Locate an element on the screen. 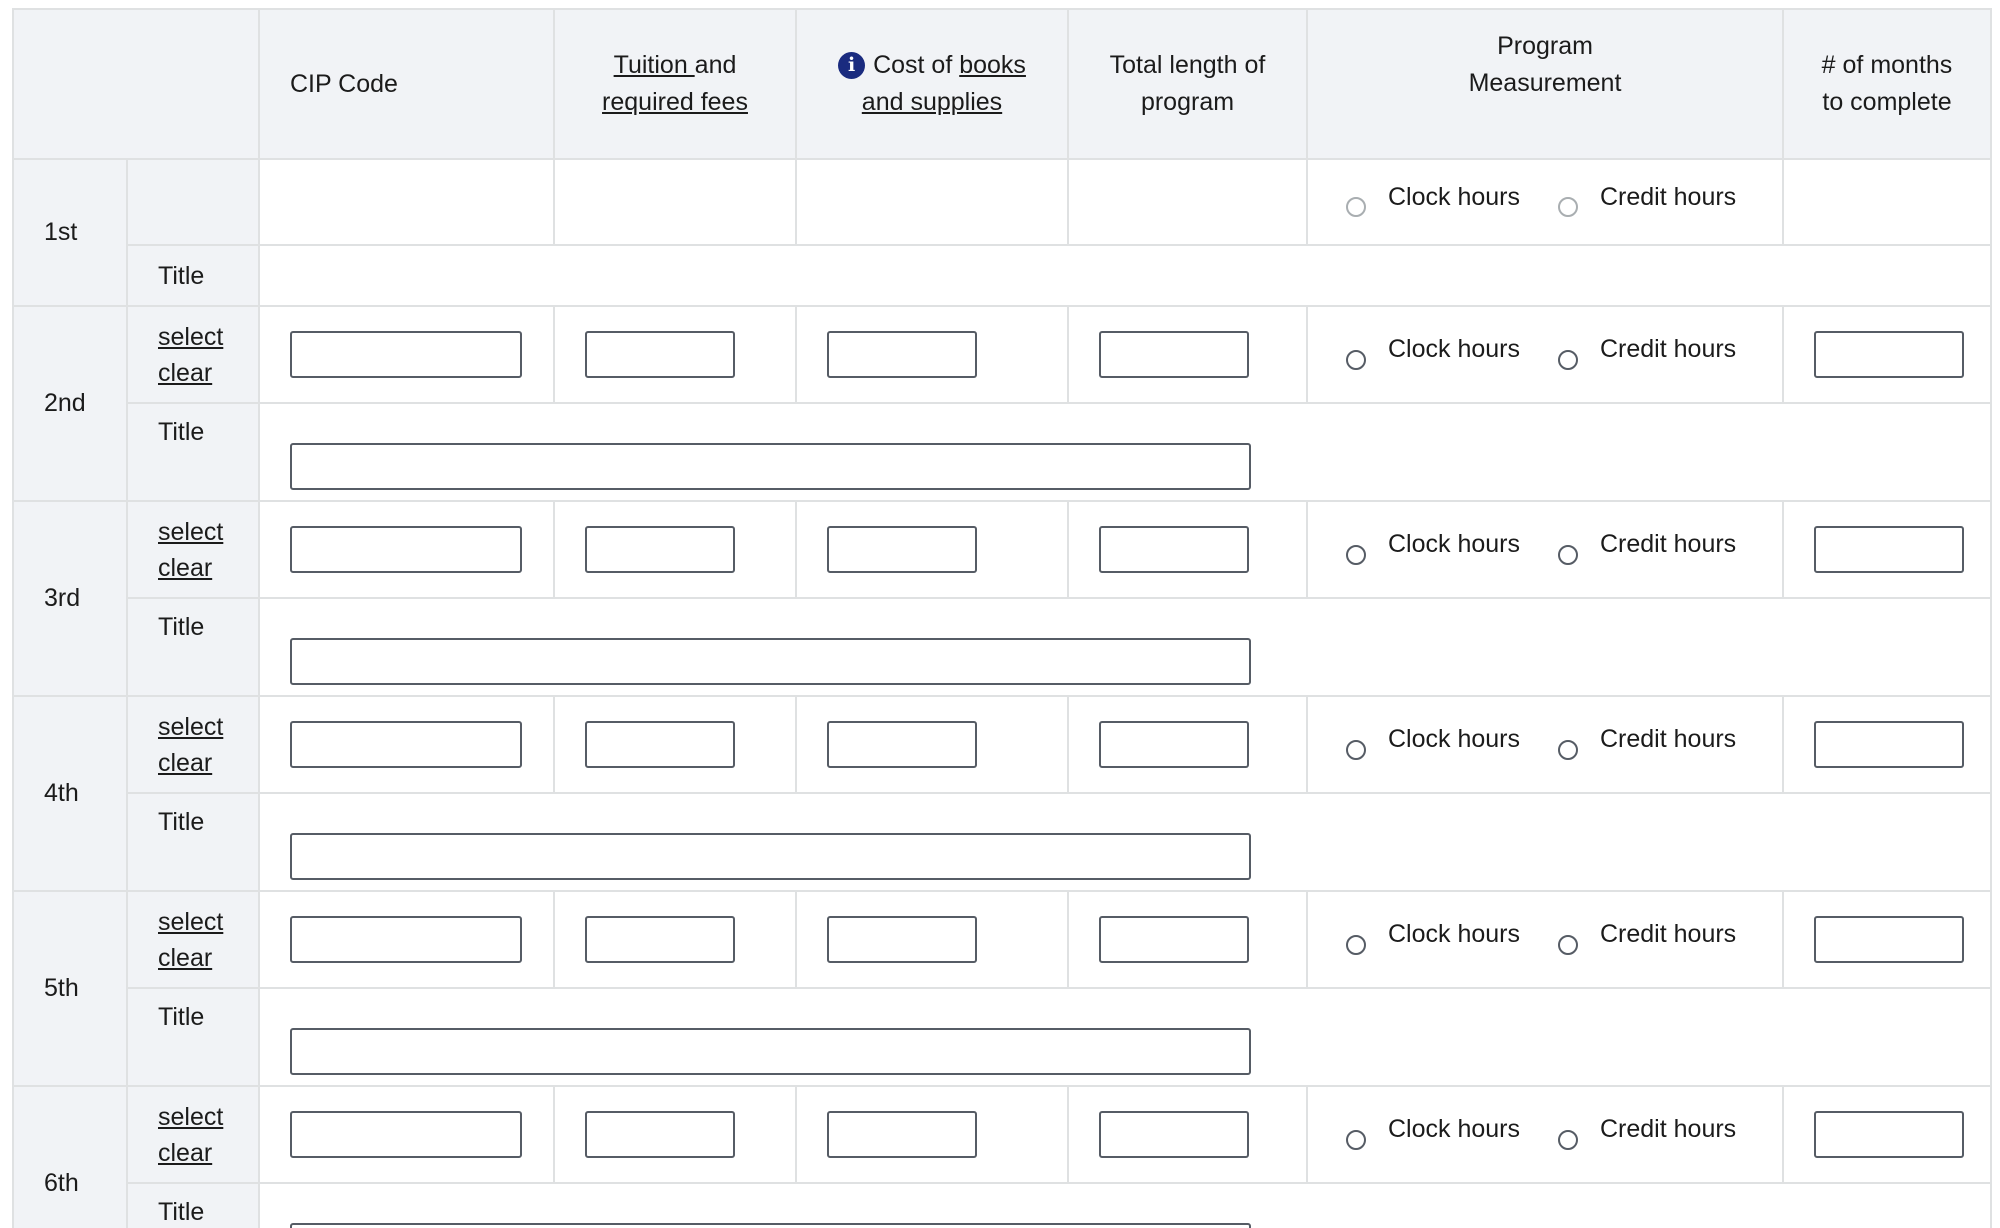 This screenshot has height=1228, width=2000. cip-cell is located at coordinates (406, 1134).